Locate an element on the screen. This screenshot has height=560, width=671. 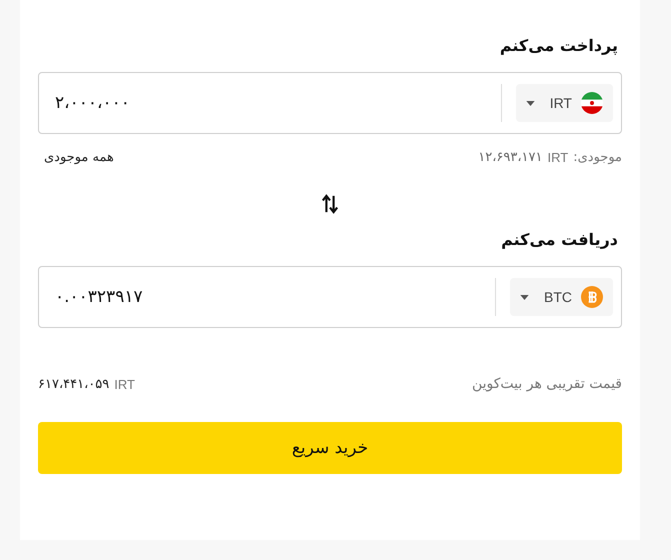
currency-selector: IRT is located at coordinates (564, 103).